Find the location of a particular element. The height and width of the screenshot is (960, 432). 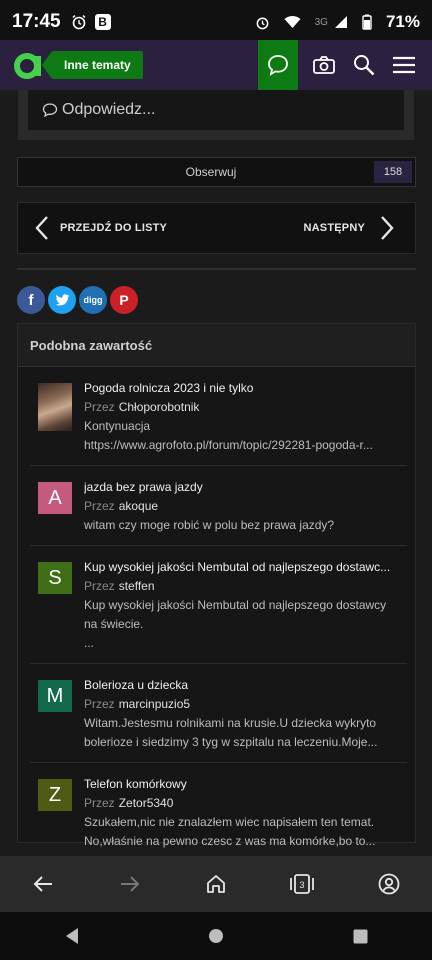

follow-button: Obserwuj 158 is located at coordinates (216, 172).